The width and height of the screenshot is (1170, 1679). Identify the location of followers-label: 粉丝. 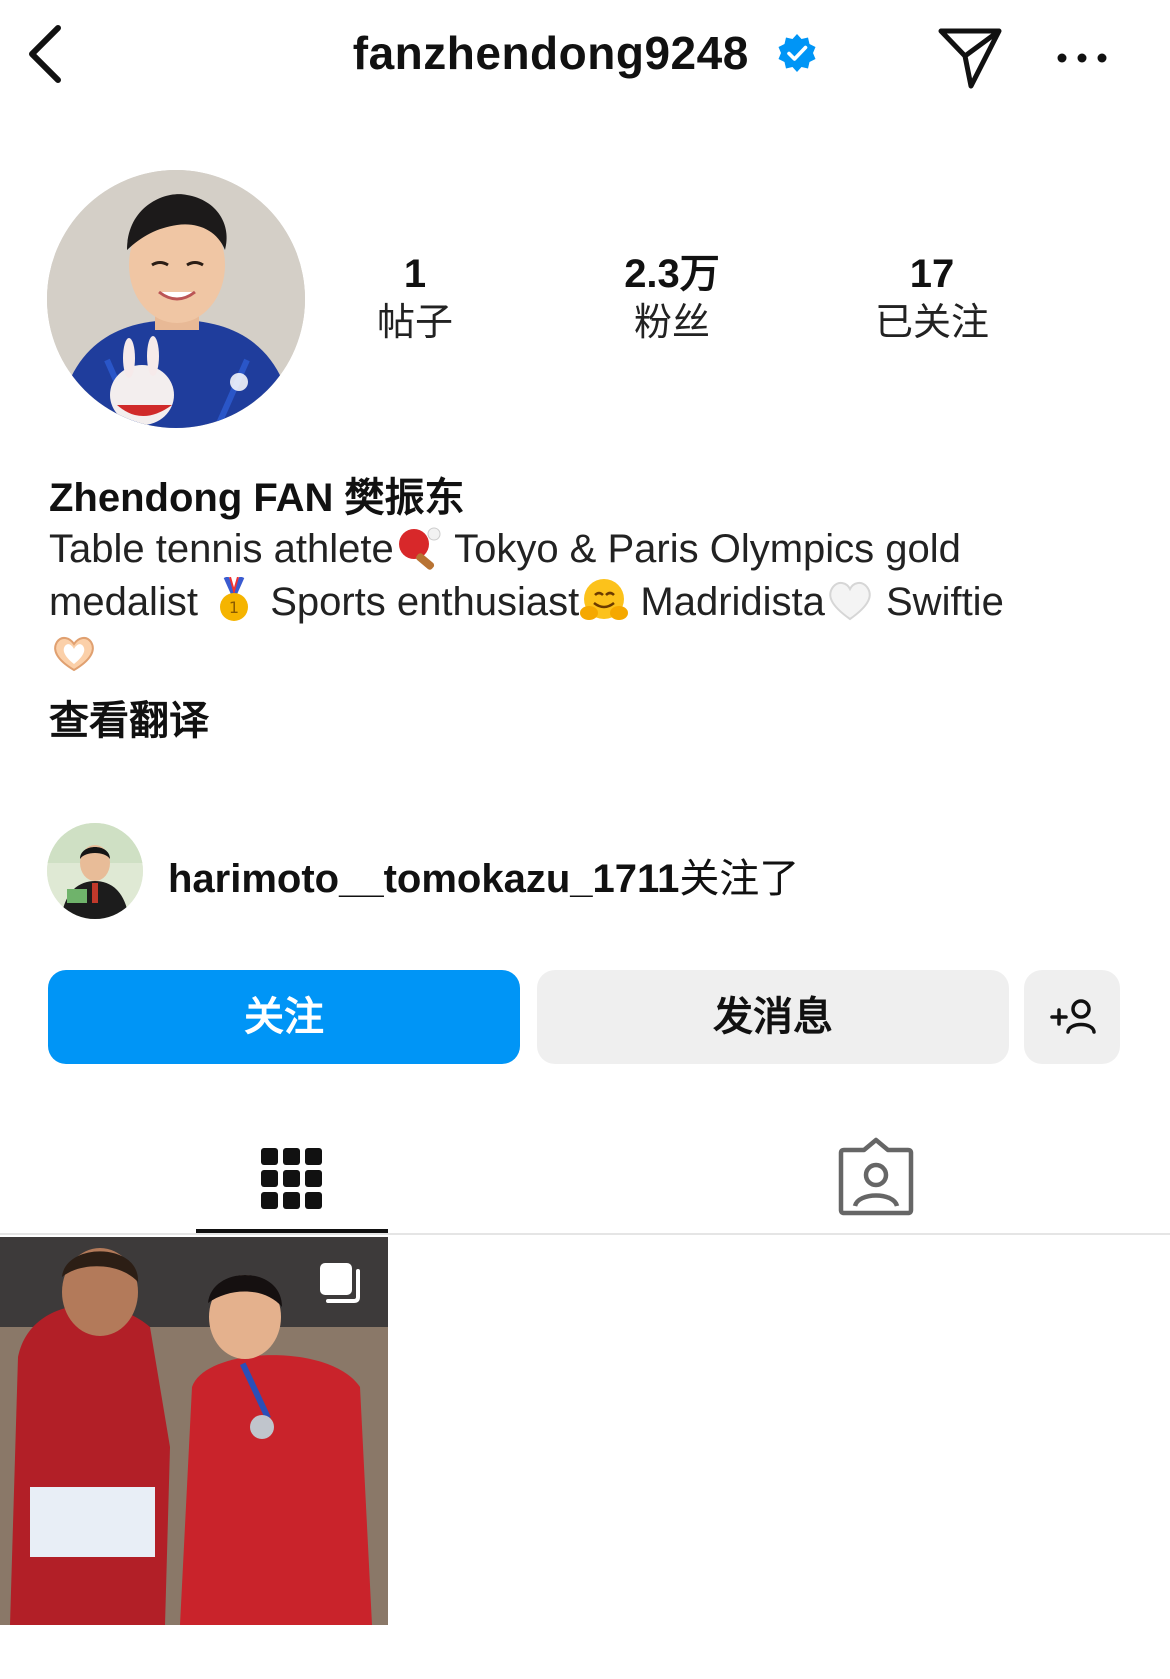
(671, 323).